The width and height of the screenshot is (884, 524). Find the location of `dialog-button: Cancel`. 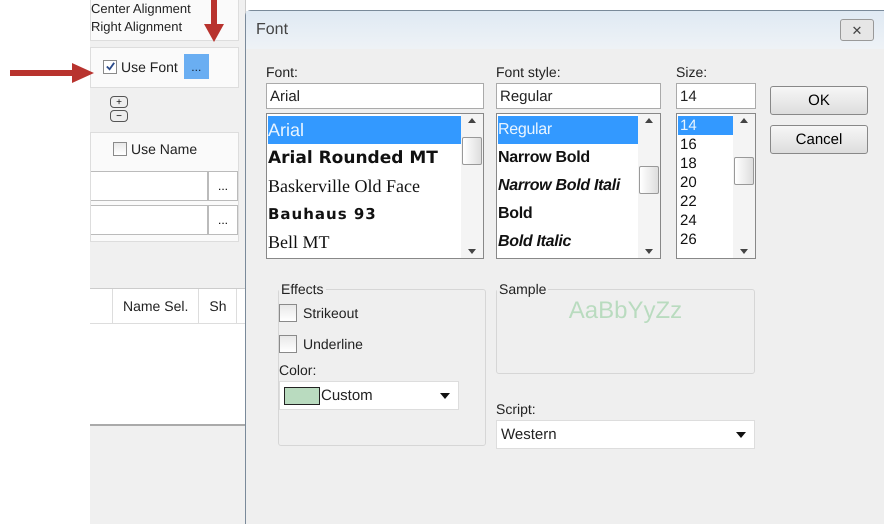

dialog-button: Cancel is located at coordinates (819, 139).